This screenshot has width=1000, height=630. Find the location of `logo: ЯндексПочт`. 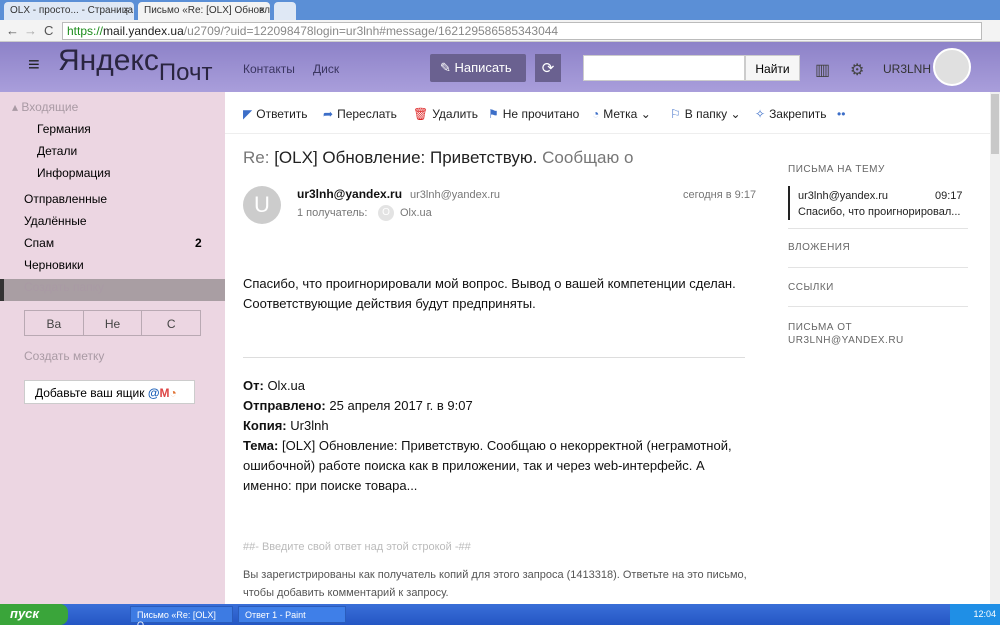

logo: ЯндексПочт is located at coordinates (135, 65).